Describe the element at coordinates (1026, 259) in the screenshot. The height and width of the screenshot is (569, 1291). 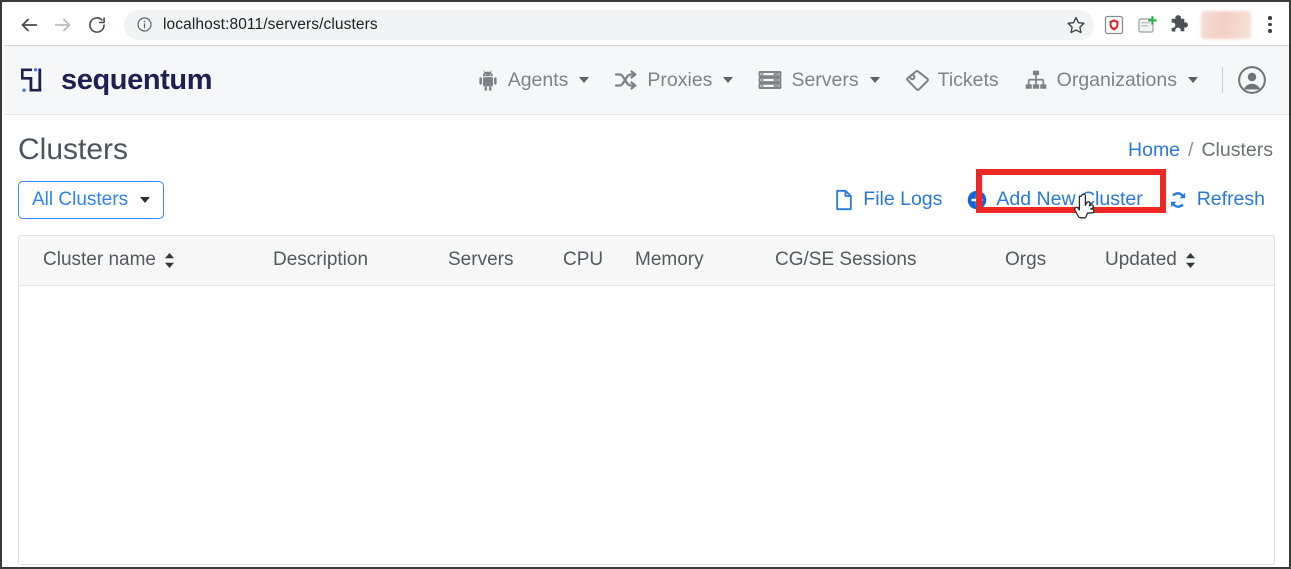
I see `column-label: Orgs` at that location.